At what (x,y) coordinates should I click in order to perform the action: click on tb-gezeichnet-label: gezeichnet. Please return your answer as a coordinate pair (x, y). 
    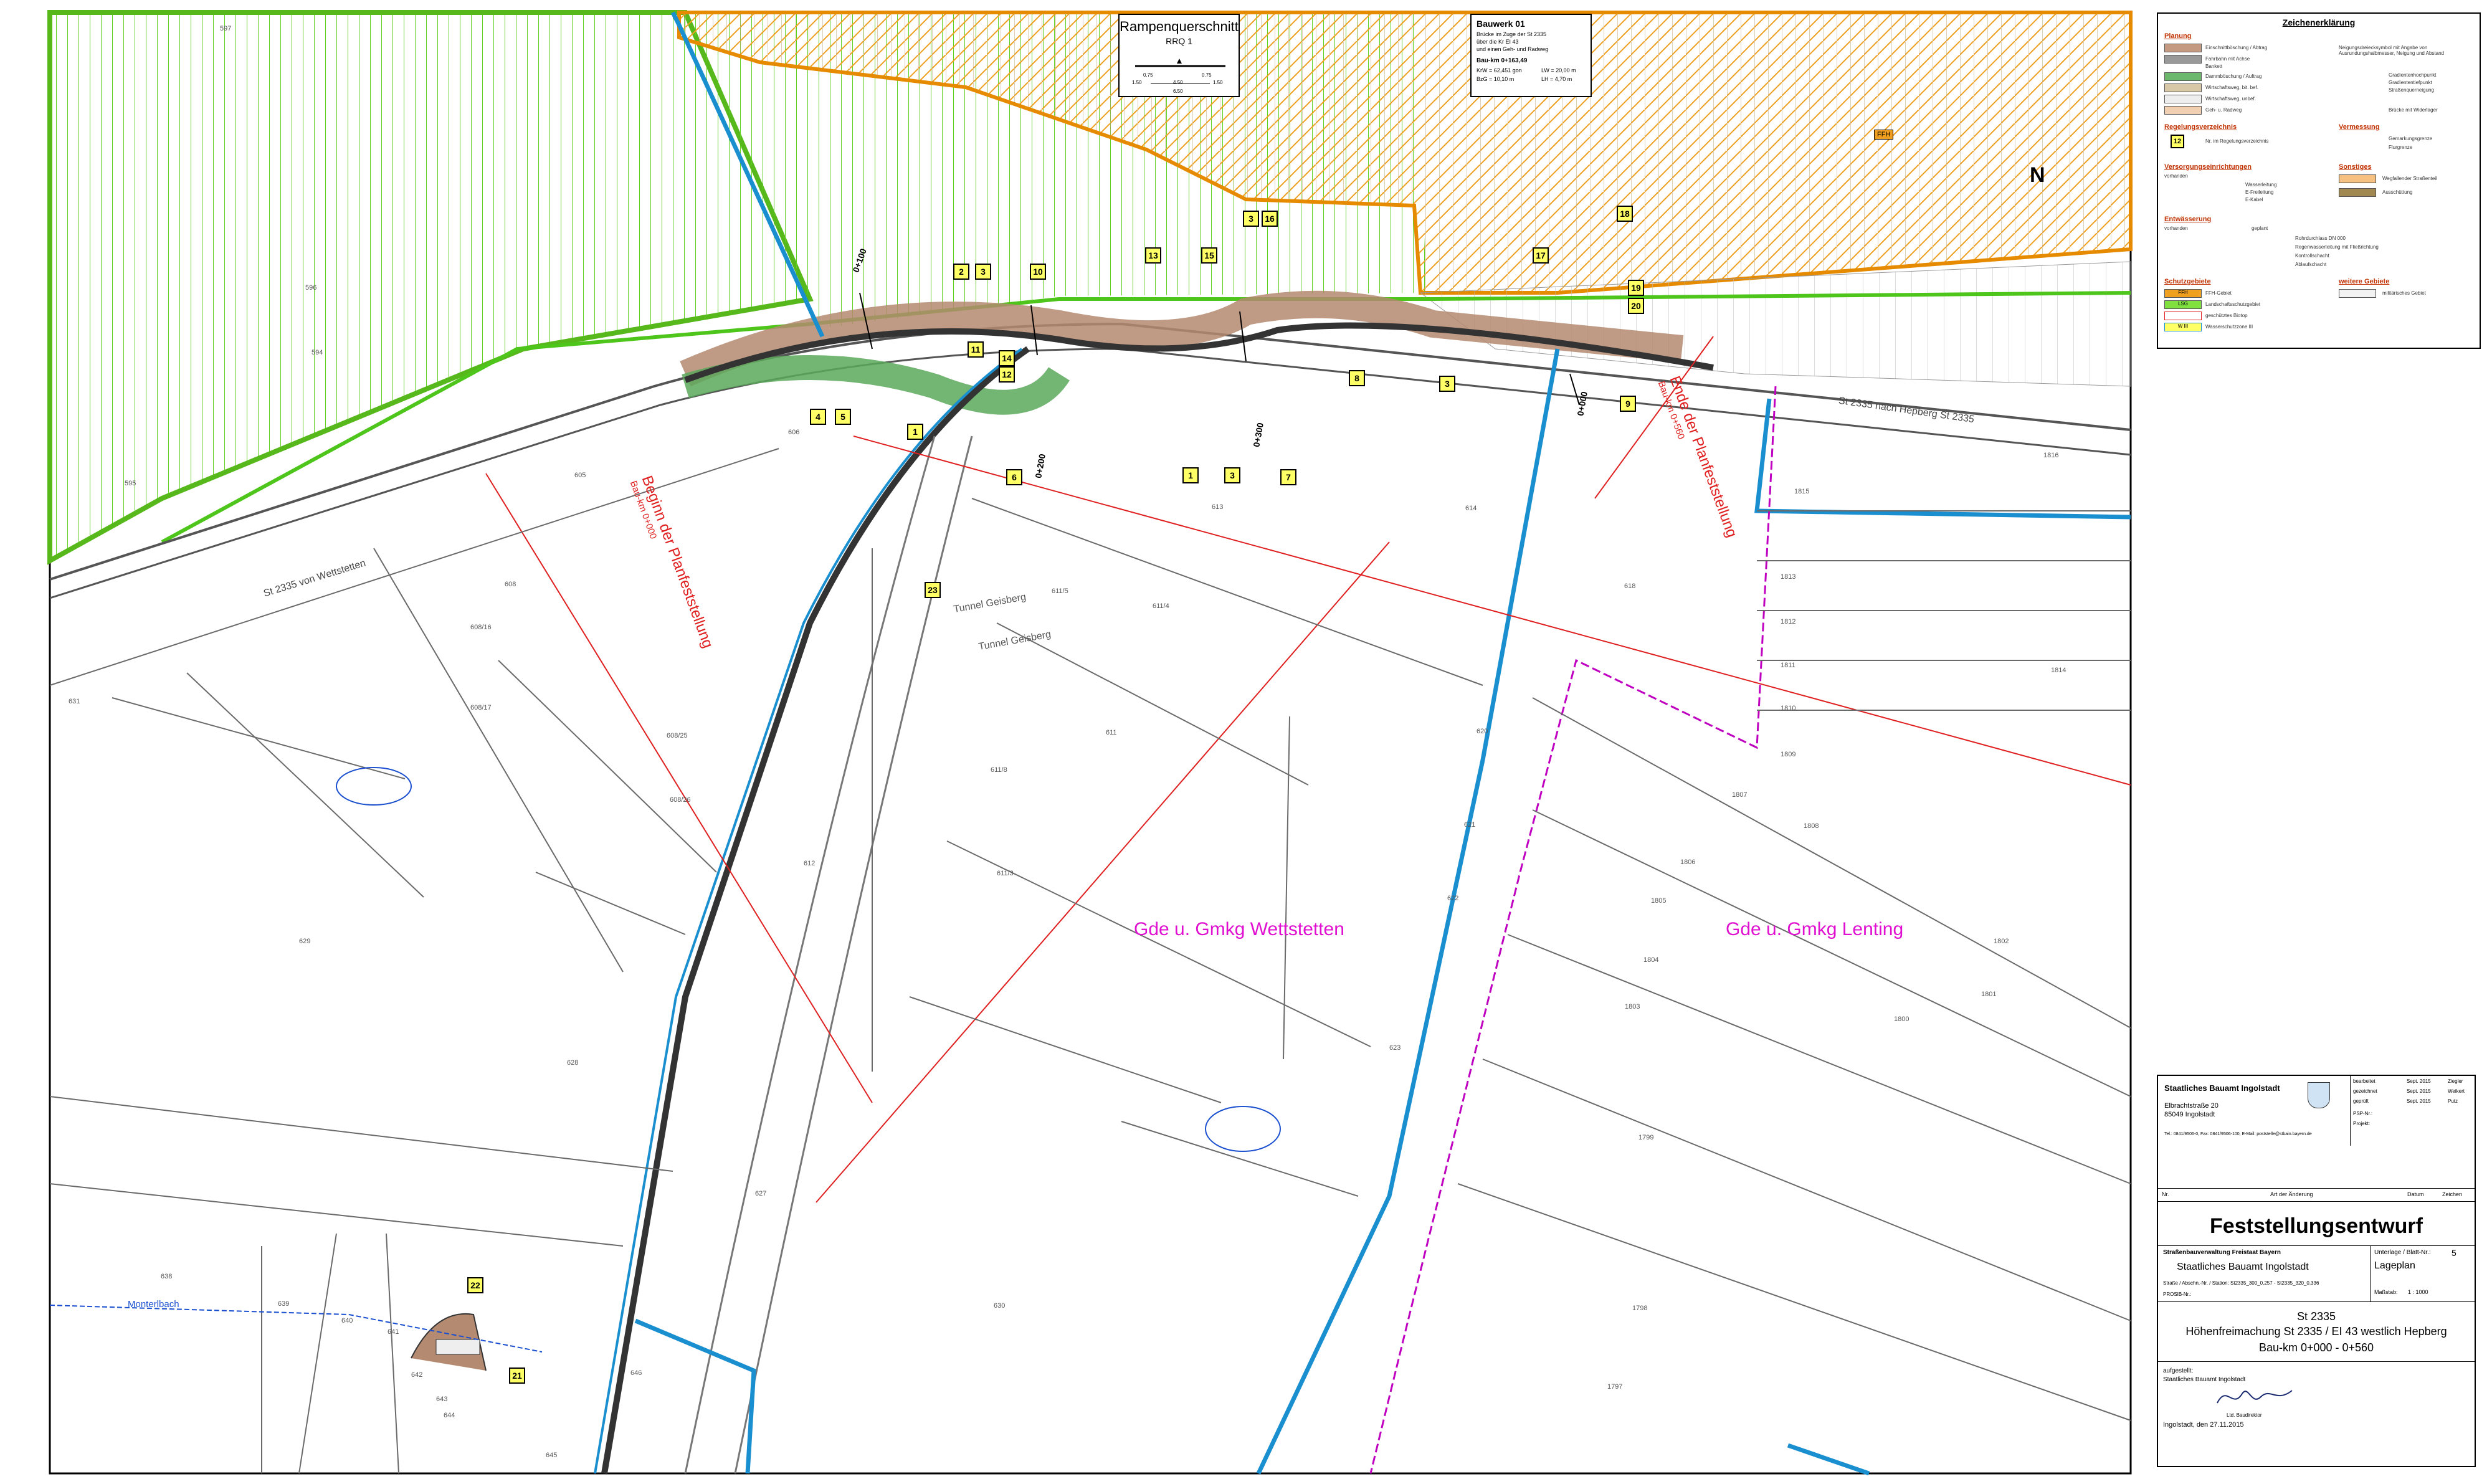
    Looking at the image, I should click on (2365, 1091).